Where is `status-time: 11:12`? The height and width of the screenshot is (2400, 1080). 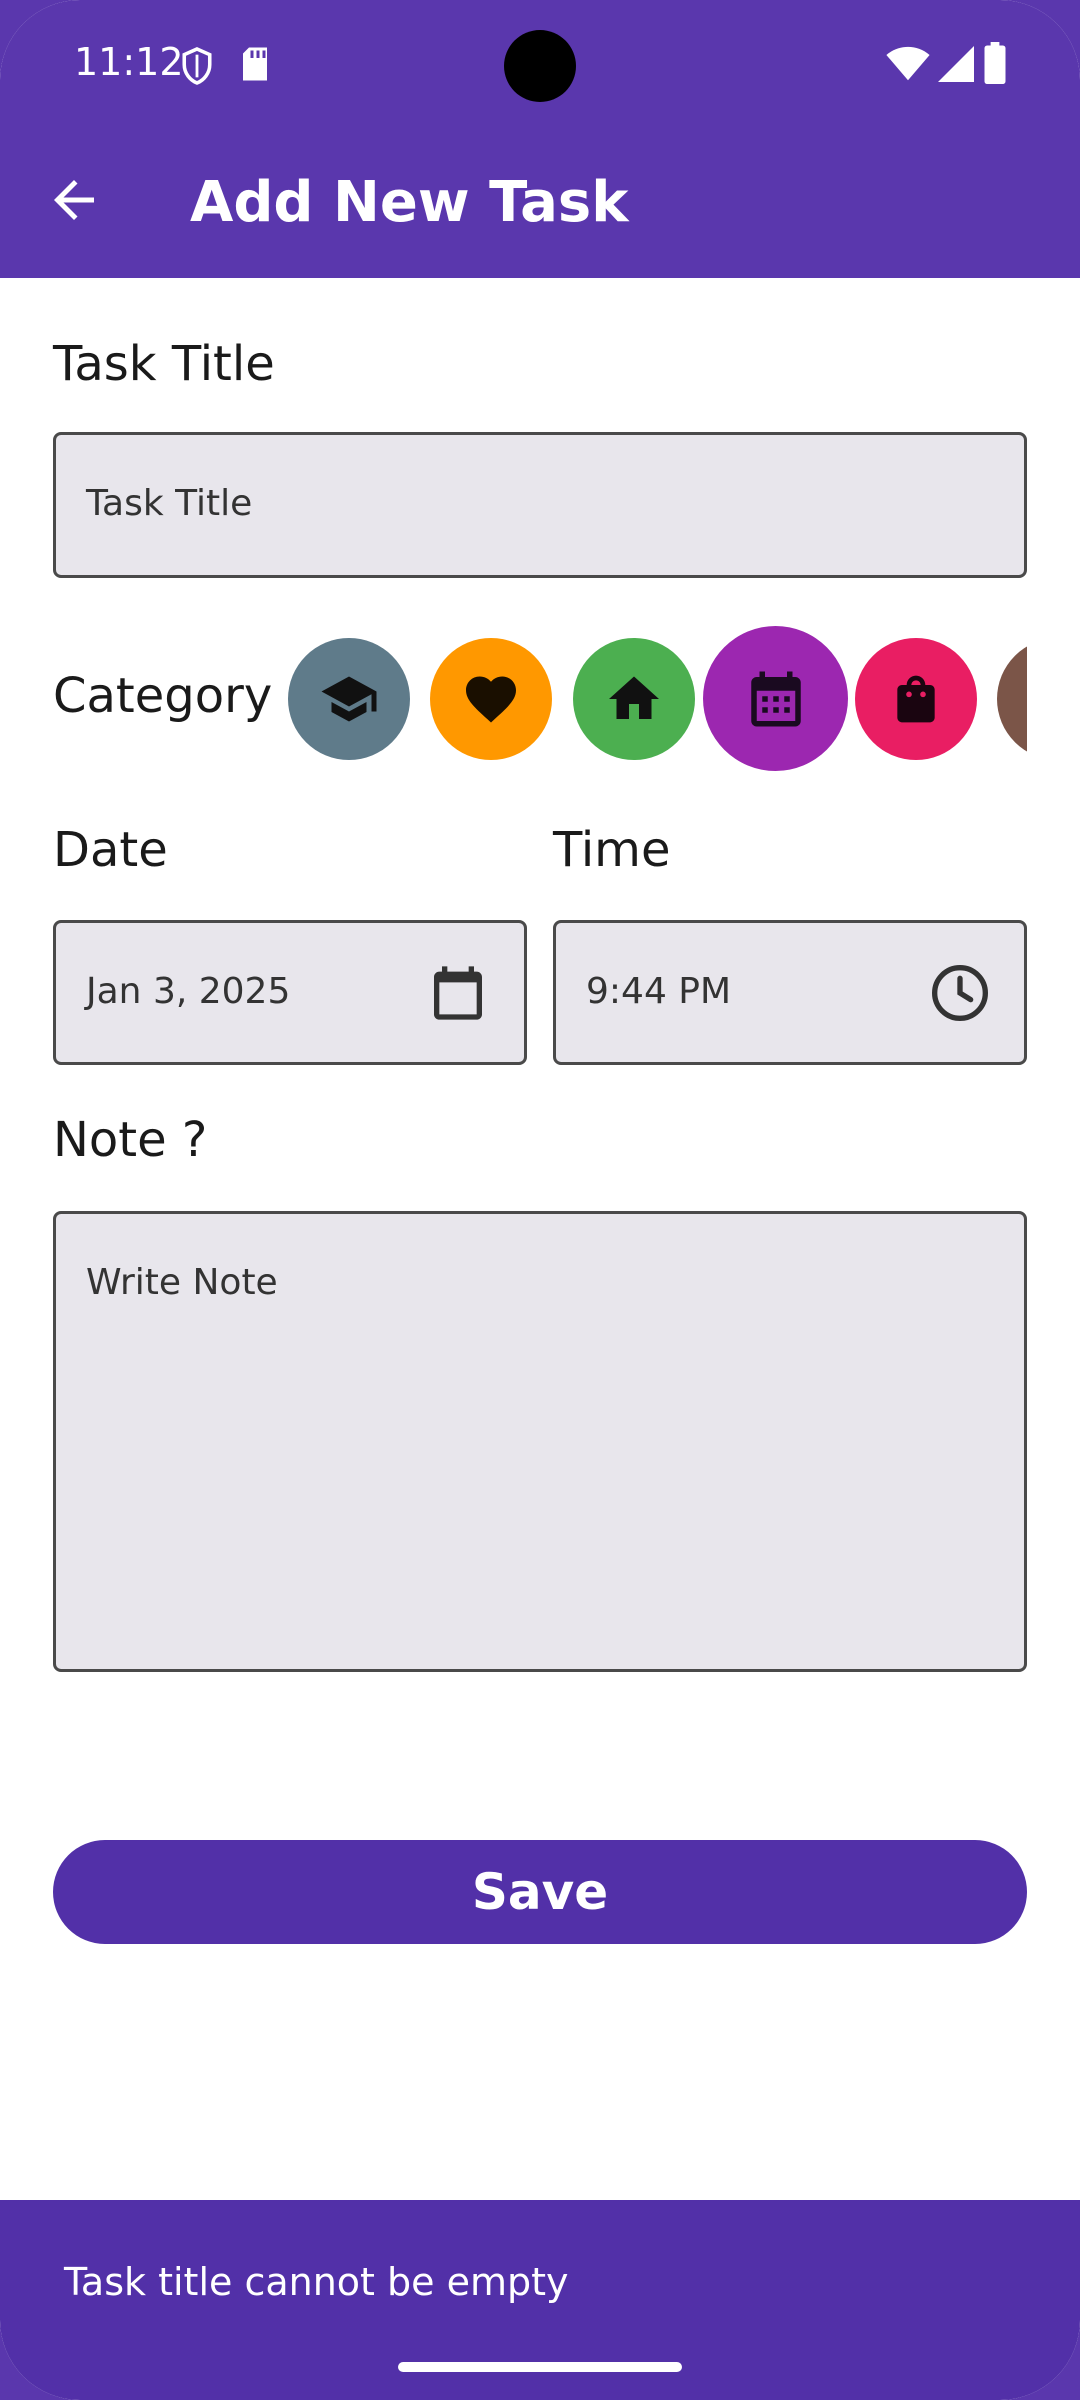 status-time: 11:12 is located at coordinates (129, 62).